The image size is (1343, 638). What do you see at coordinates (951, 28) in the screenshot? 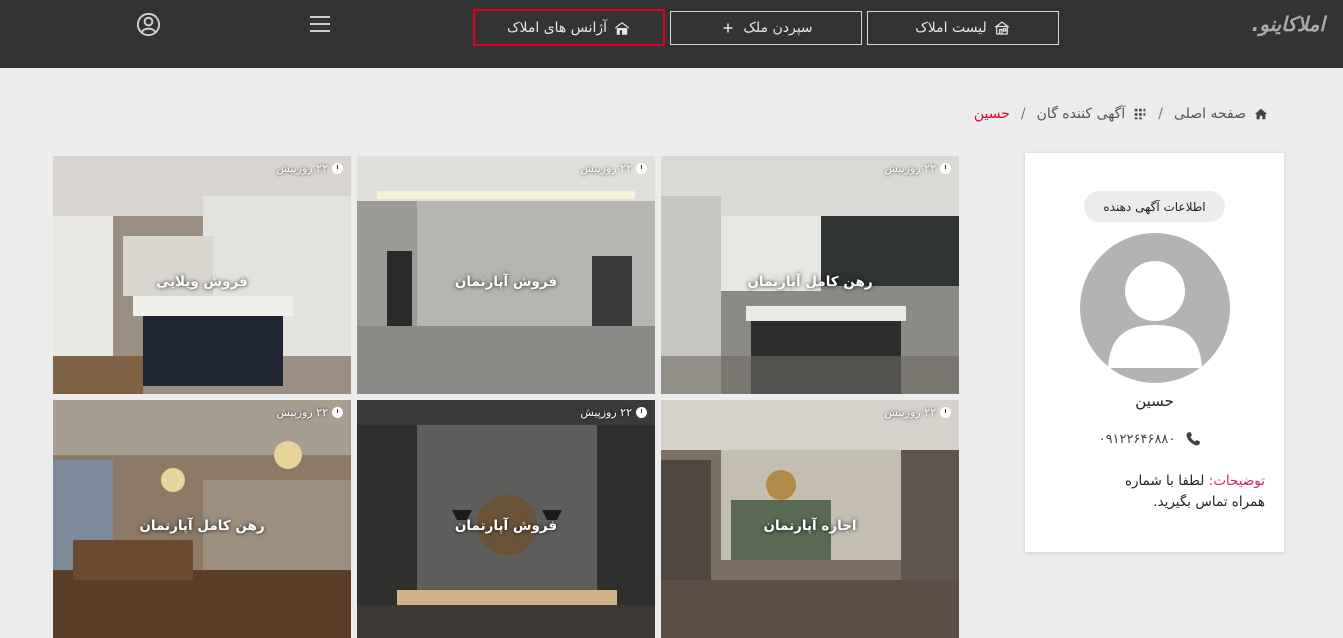
I see `nav-property-list-label: لیست املاک` at bounding box center [951, 28].